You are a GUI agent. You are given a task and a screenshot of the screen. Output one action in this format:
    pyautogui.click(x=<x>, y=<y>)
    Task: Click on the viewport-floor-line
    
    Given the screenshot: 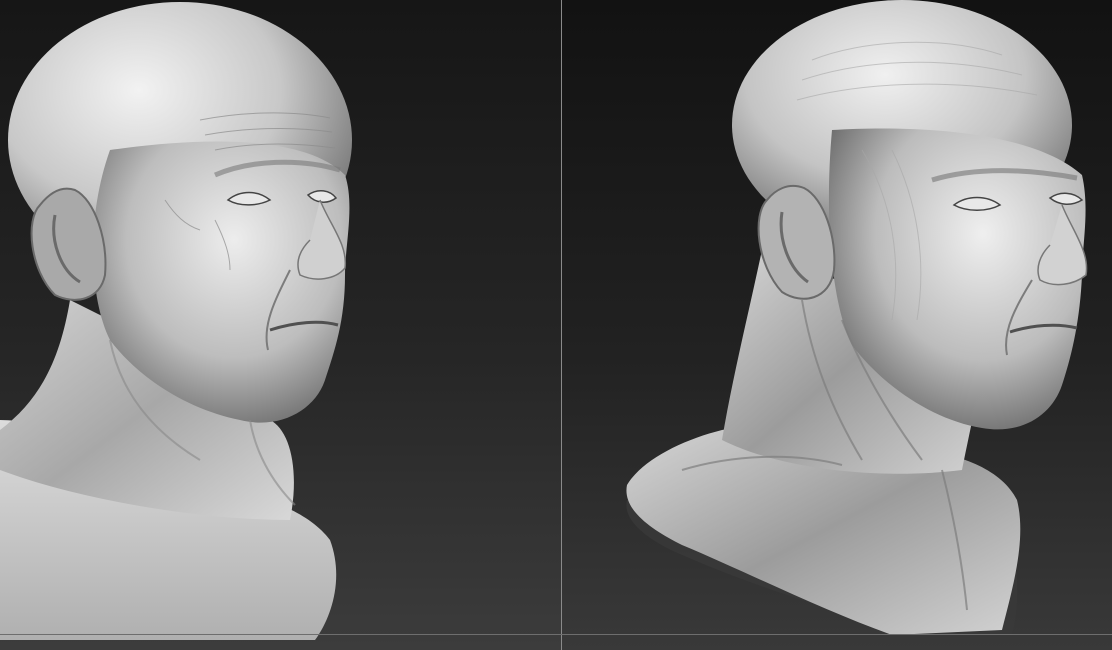 What is the action you would take?
    pyautogui.click(x=556, y=634)
    